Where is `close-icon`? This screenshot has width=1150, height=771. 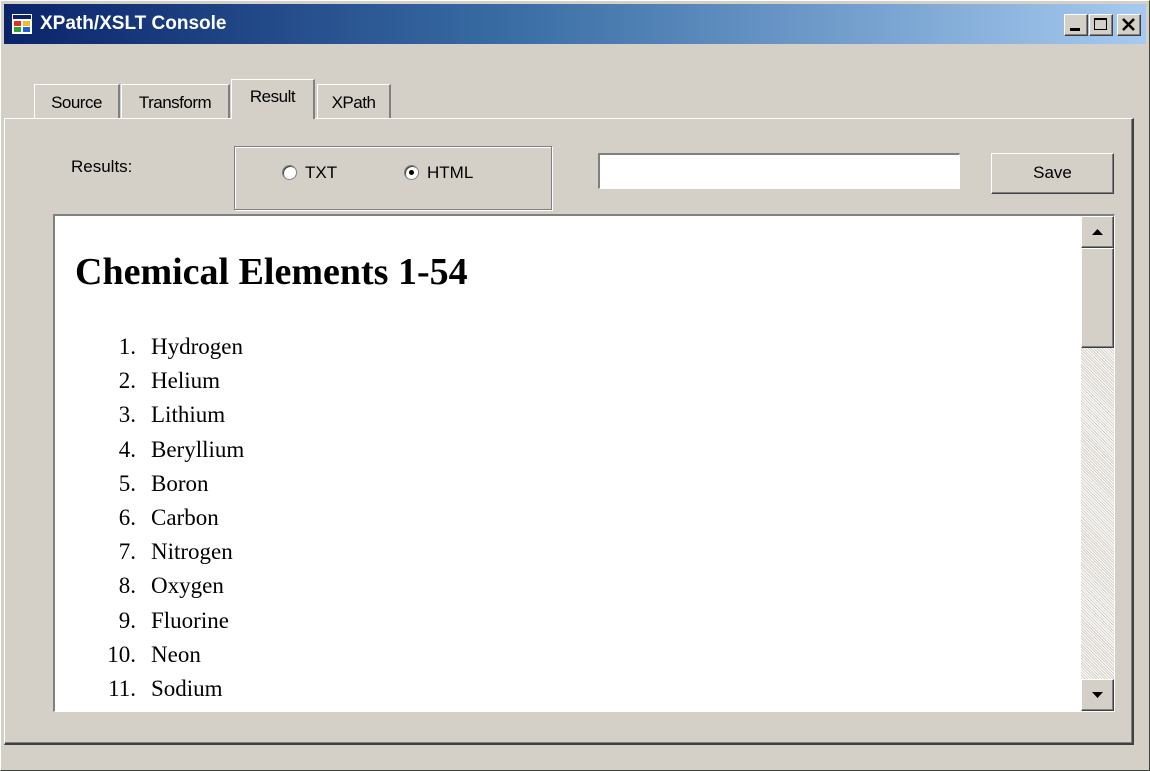 close-icon is located at coordinates (1128, 24).